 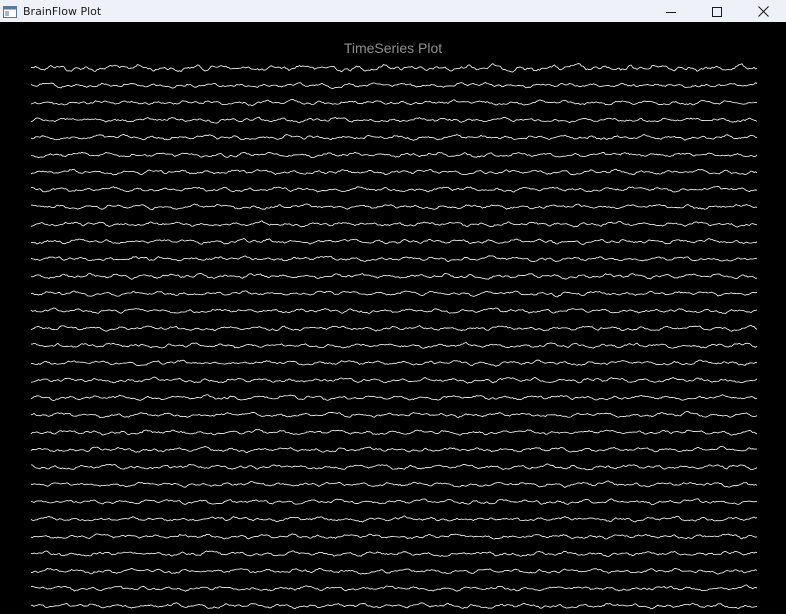 I want to click on title-bar: BrainFlow Plot, so click(x=393, y=11).